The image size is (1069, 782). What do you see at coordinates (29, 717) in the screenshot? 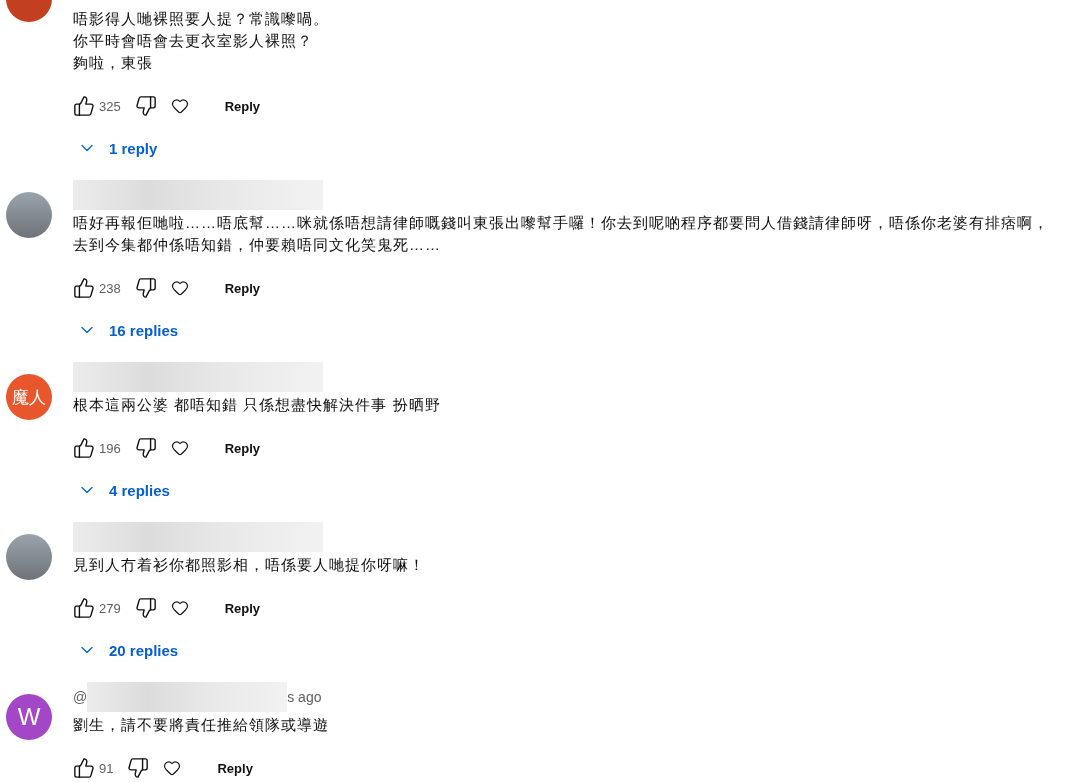
I see `avatar: W` at bounding box center [29, 717].